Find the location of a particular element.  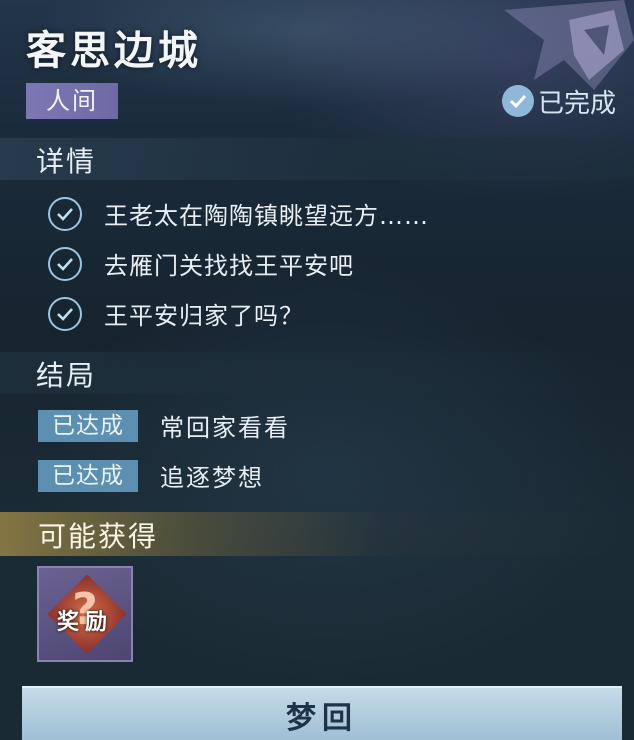

ending-text: 常回家看看 is located at coordinates (225, 428).